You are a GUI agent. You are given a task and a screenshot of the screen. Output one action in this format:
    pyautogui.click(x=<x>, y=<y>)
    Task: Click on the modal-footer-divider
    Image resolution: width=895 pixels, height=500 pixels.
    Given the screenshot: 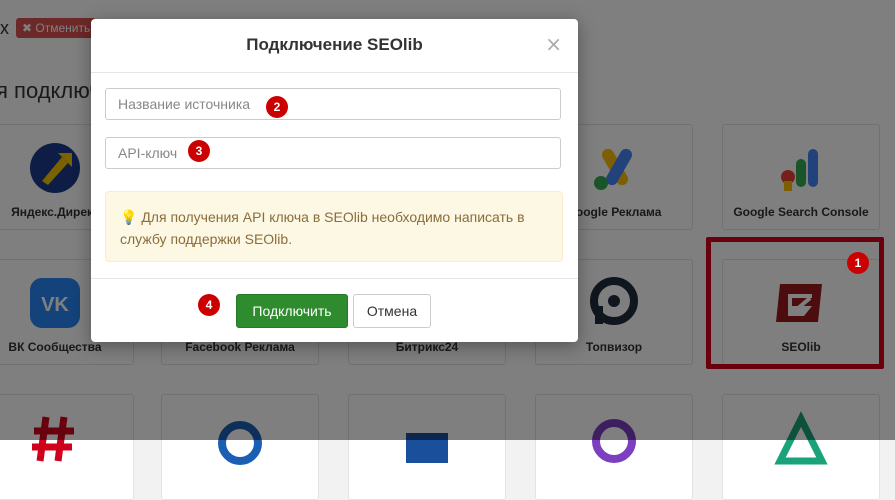 What is the action you would take?
    pyautogui.click(x=334, y=278)
    